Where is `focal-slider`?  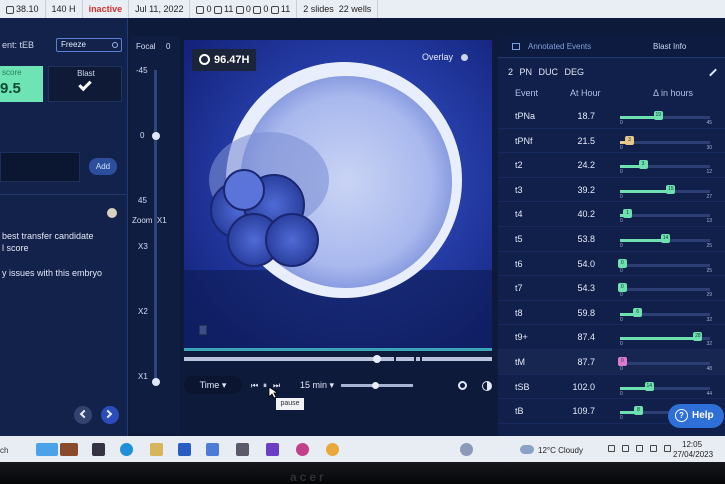
focal-slider is located at coordinates (155, 225).